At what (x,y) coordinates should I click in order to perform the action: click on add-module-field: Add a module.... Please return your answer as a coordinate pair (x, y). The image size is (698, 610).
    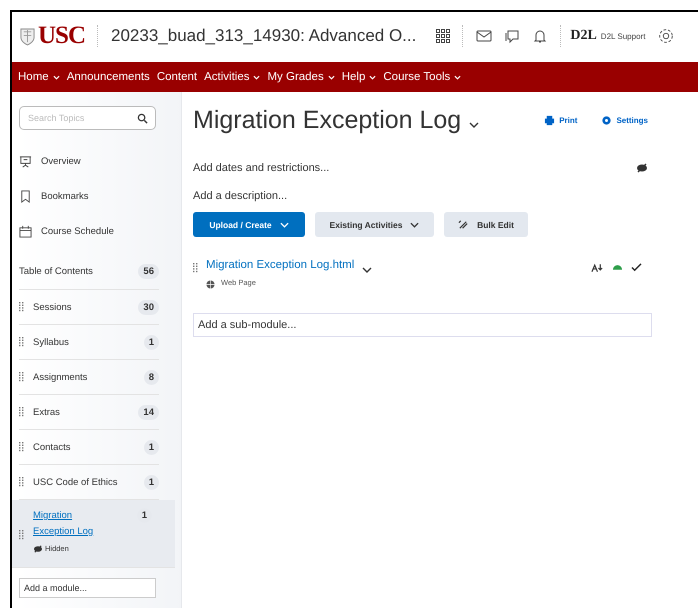
    Looking at the image, I should click on (87, 588).